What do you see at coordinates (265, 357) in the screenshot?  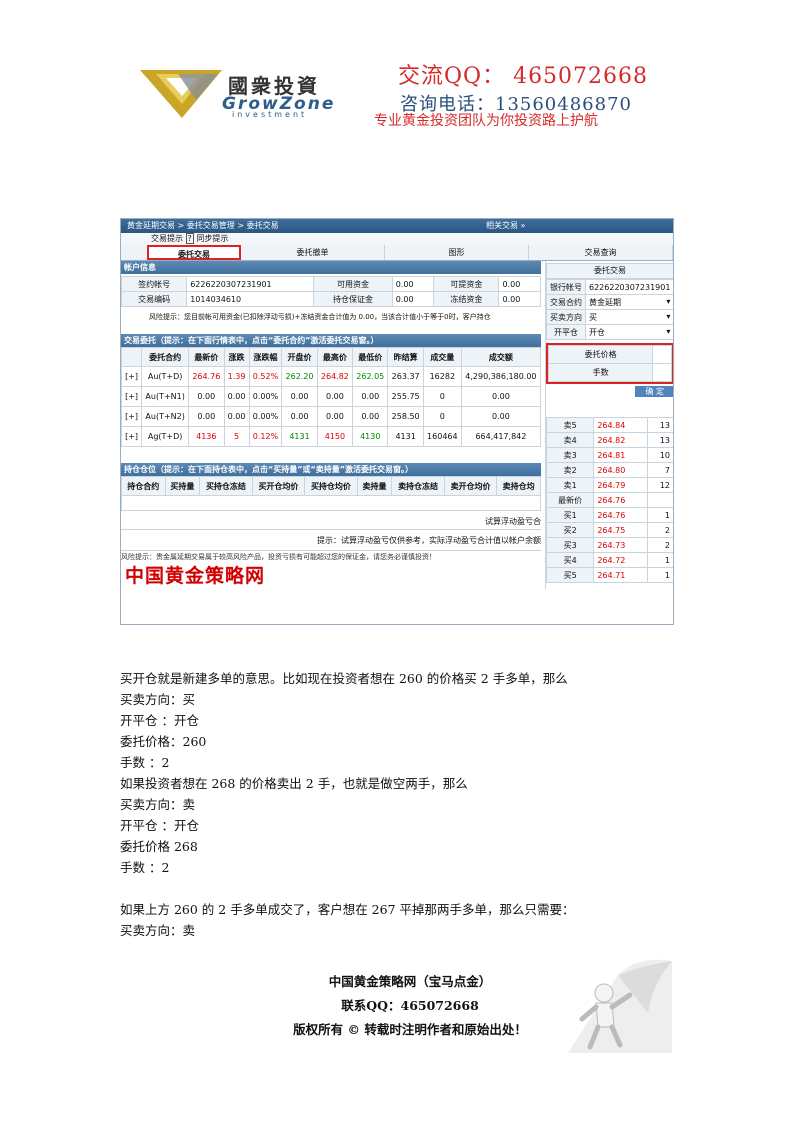 I see `column-header: 涨跌幅` at bounding box center [265, 357].